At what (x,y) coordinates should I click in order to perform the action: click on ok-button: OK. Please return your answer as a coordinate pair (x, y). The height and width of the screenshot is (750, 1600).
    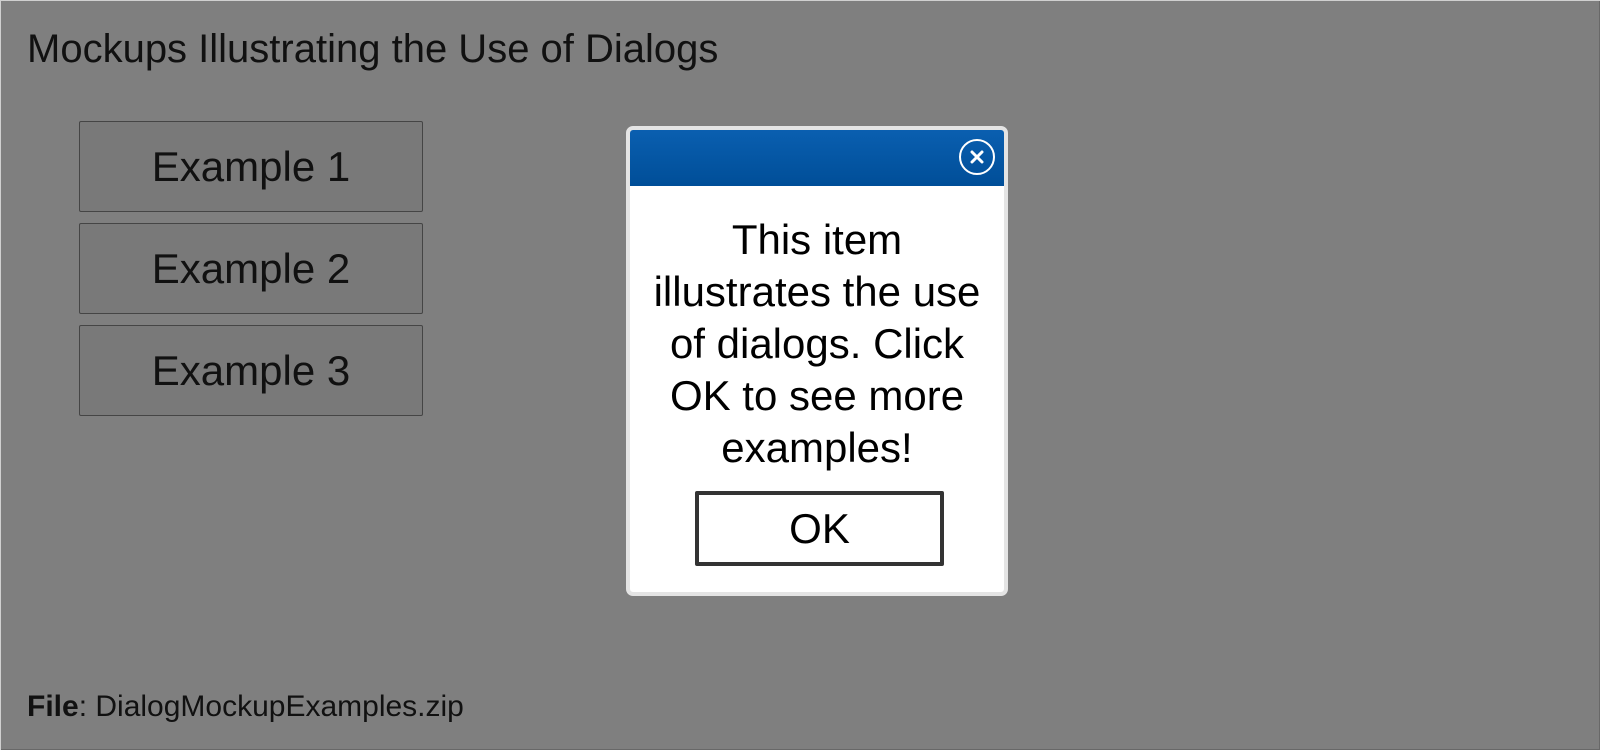
    Looking at the image, I should click on (819, 528).